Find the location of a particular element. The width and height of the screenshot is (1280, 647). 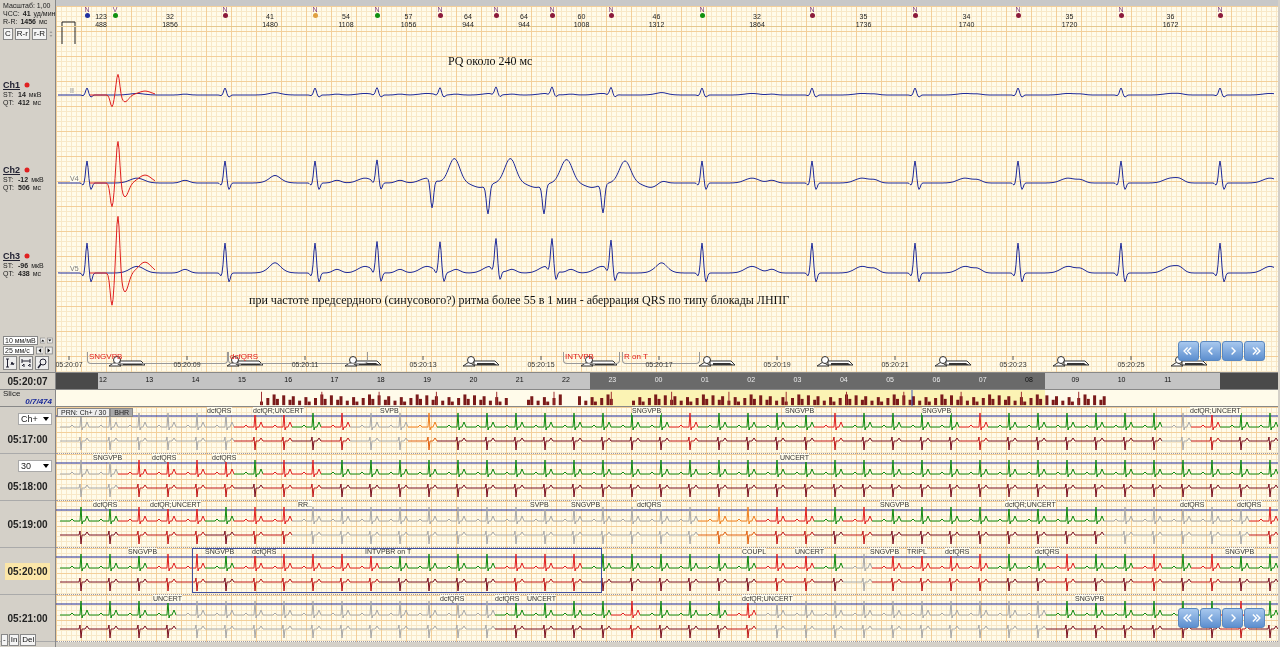

measure-button: R-r is located at coordinates (22, 34).